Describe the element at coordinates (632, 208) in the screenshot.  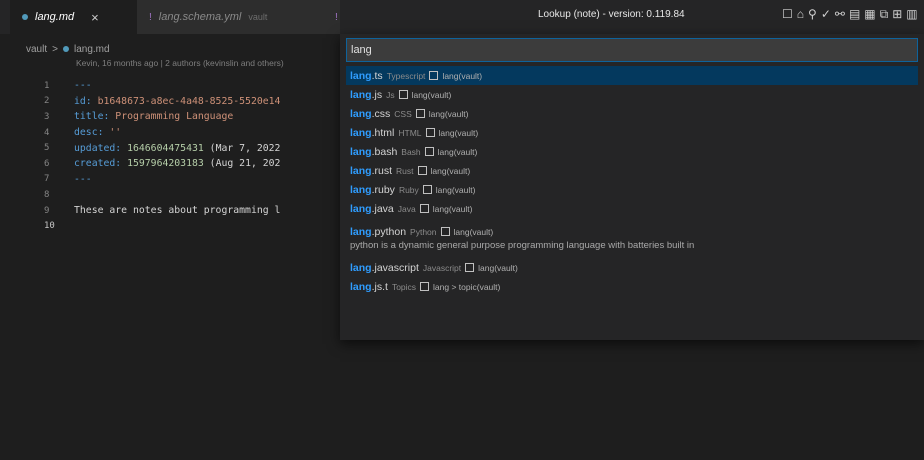
I see `lookup-result-item: lang.java Java lang(vault)` at that location.